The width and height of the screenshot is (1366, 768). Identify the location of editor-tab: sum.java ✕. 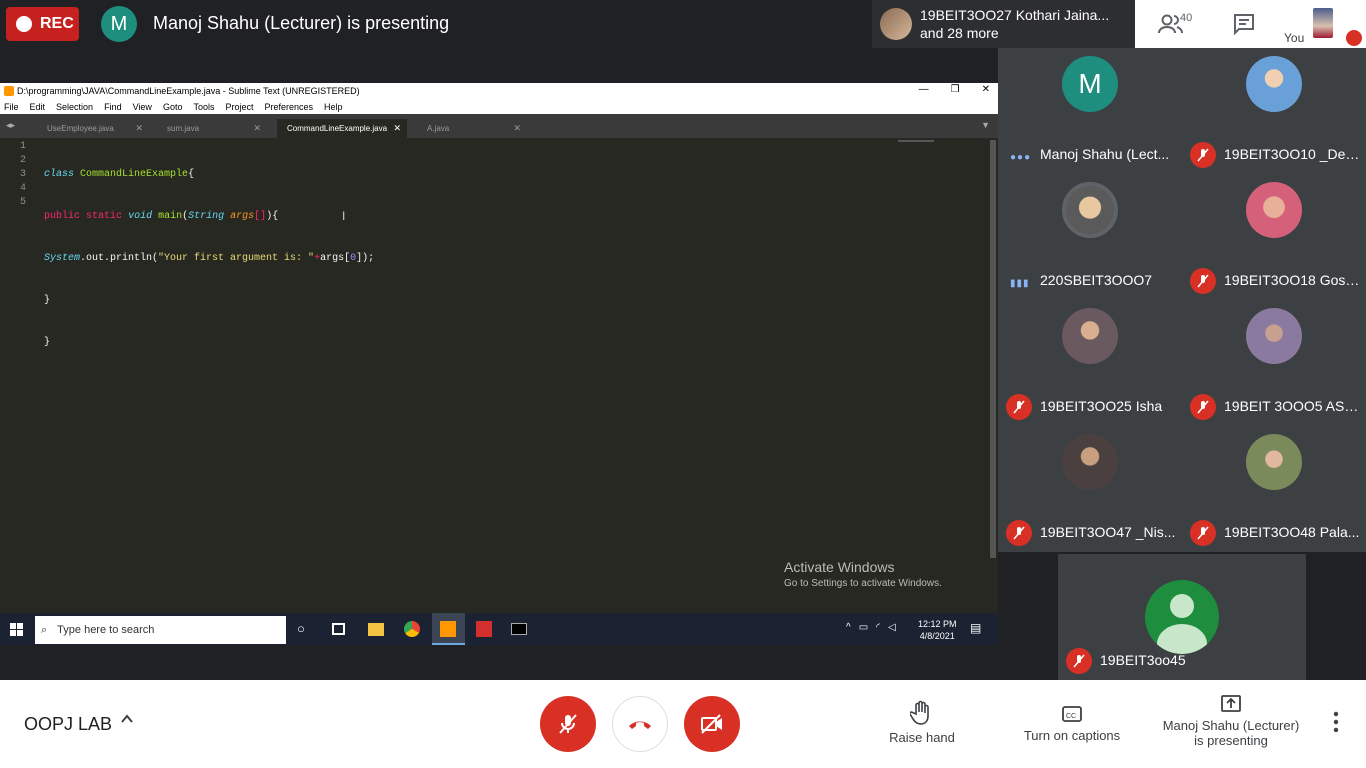
(212, 128).